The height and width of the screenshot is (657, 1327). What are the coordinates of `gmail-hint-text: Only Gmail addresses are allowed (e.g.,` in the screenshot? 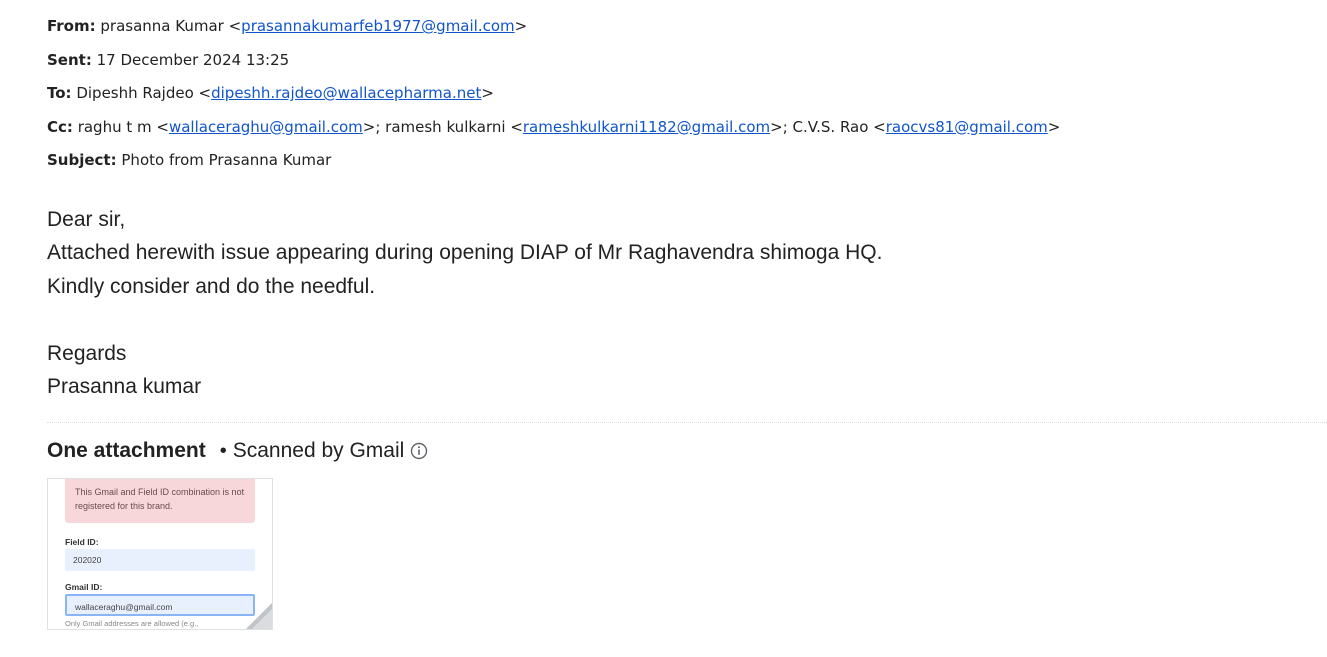 It's located at (132, 623).